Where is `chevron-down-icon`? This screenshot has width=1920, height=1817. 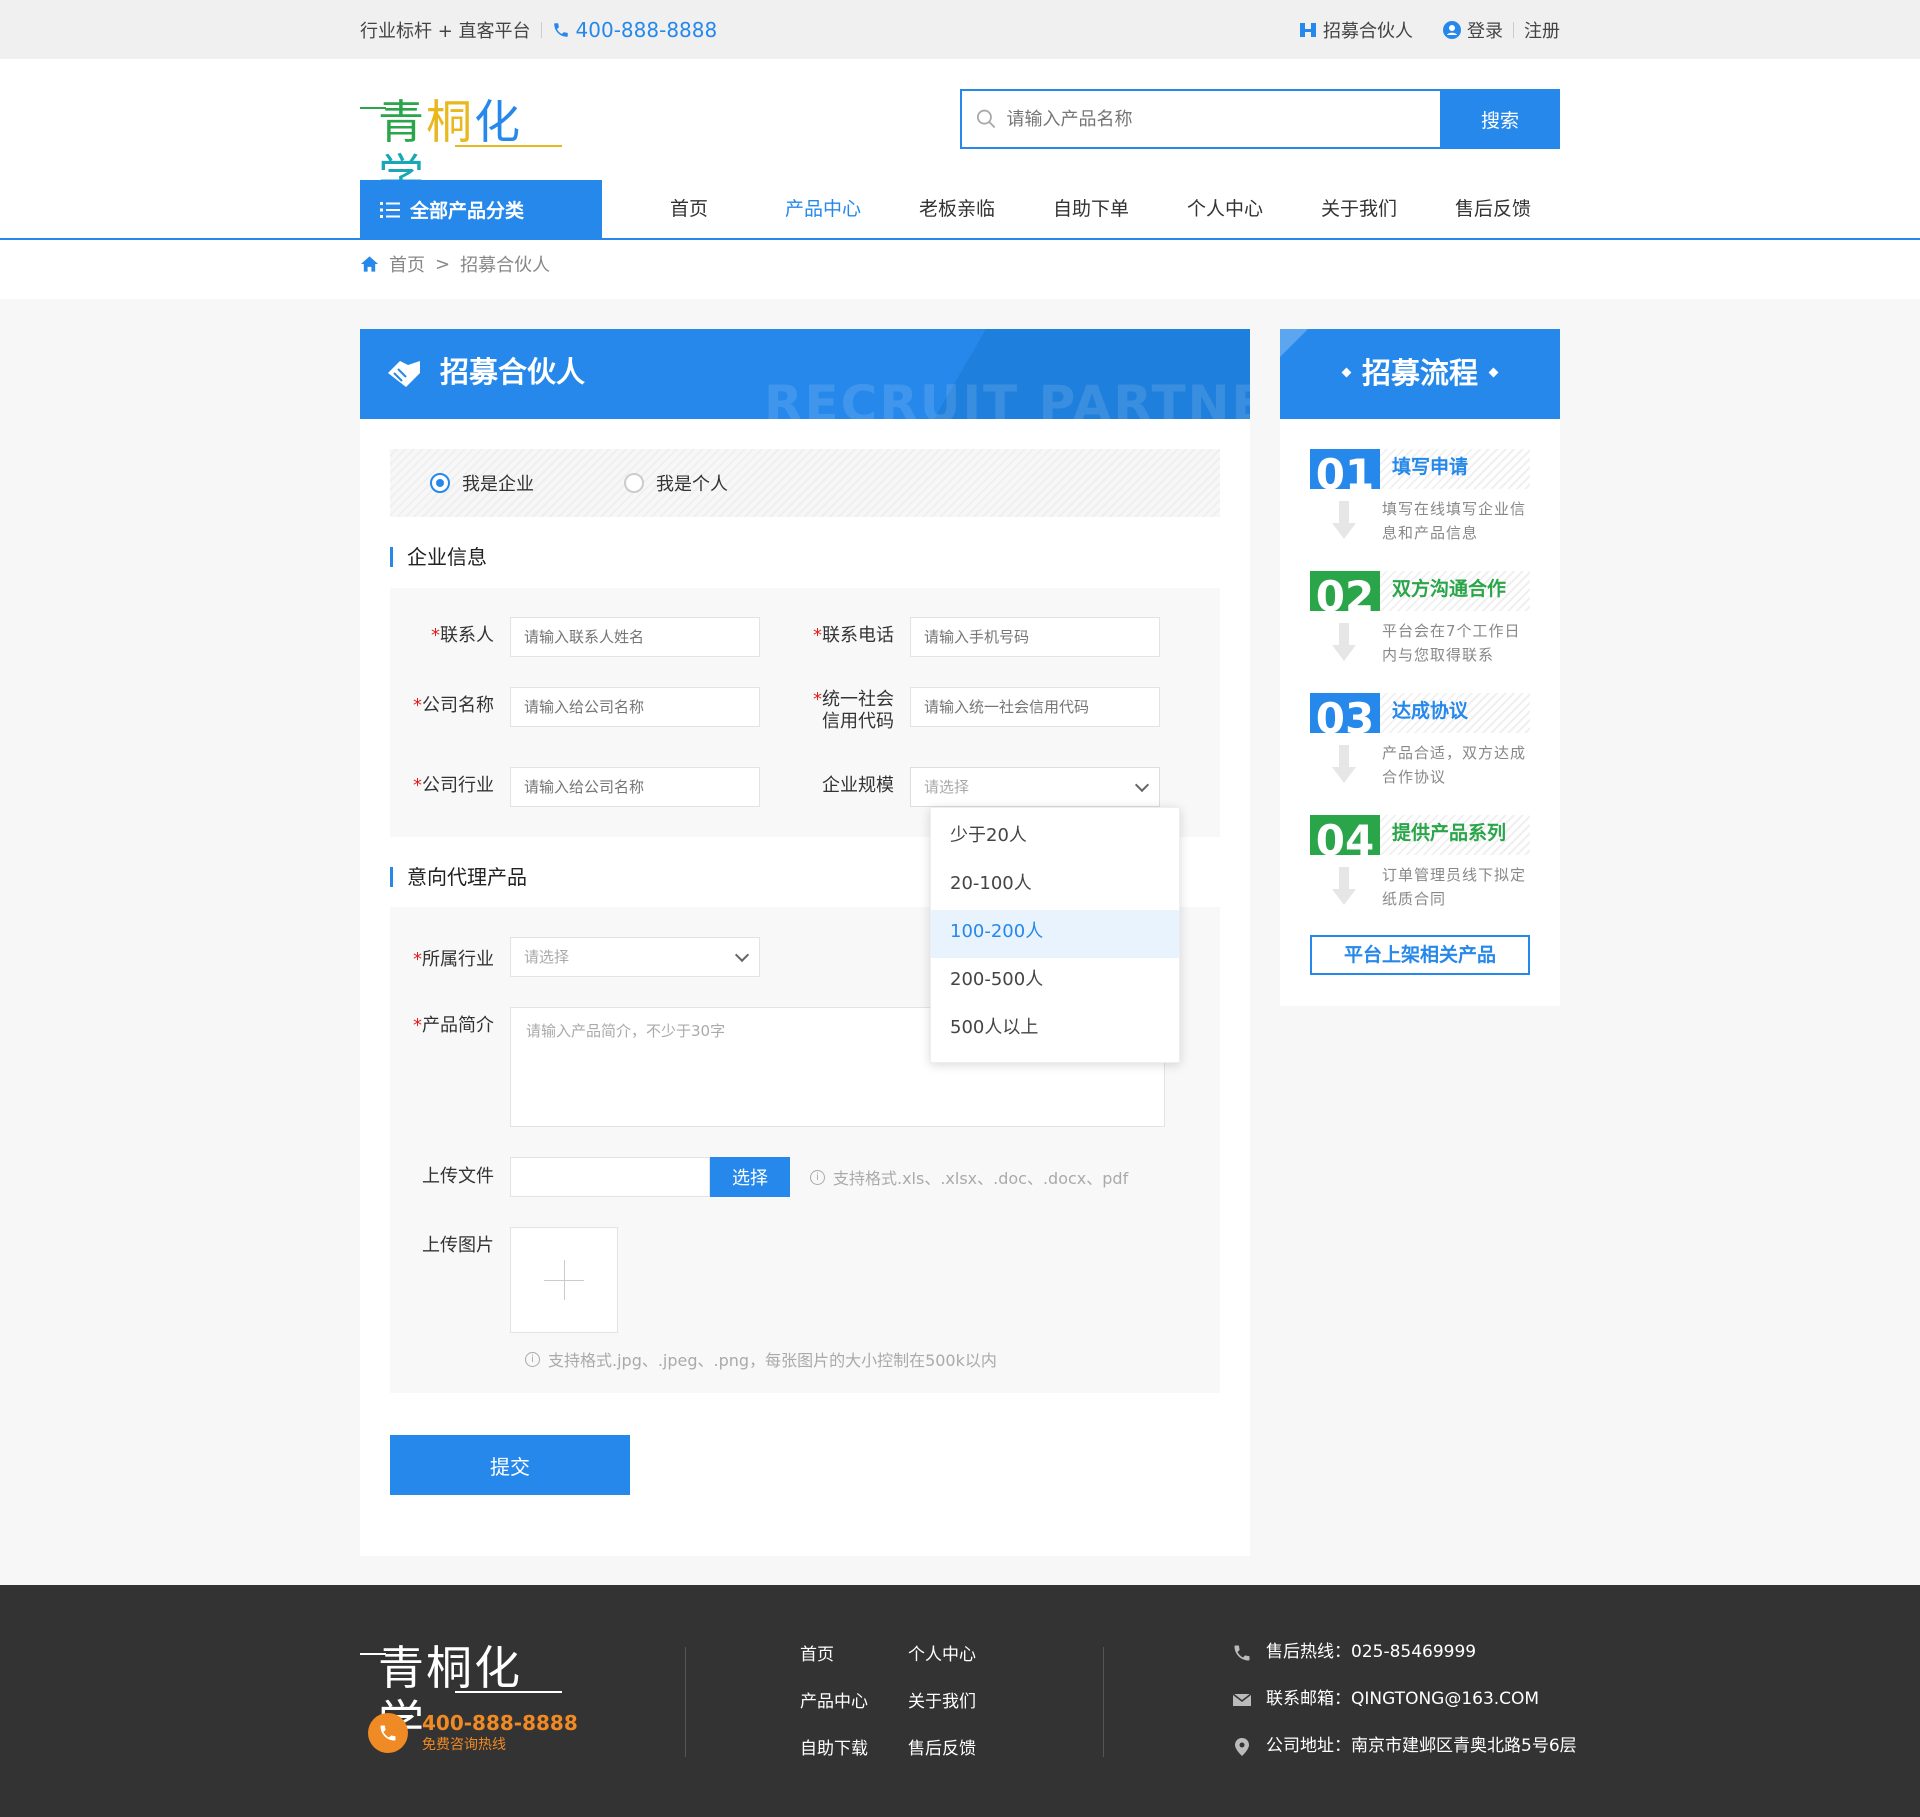
chevron-down-icon is located at coordinates (1142, 785).